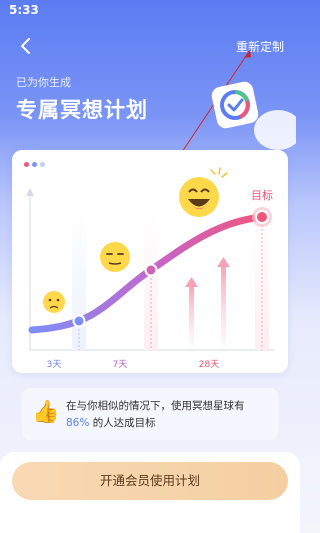  What do you see at coordinates (120, 365) in the screenshot?
I see `x-tick-label: 7天` at bounding box center [120, 365].